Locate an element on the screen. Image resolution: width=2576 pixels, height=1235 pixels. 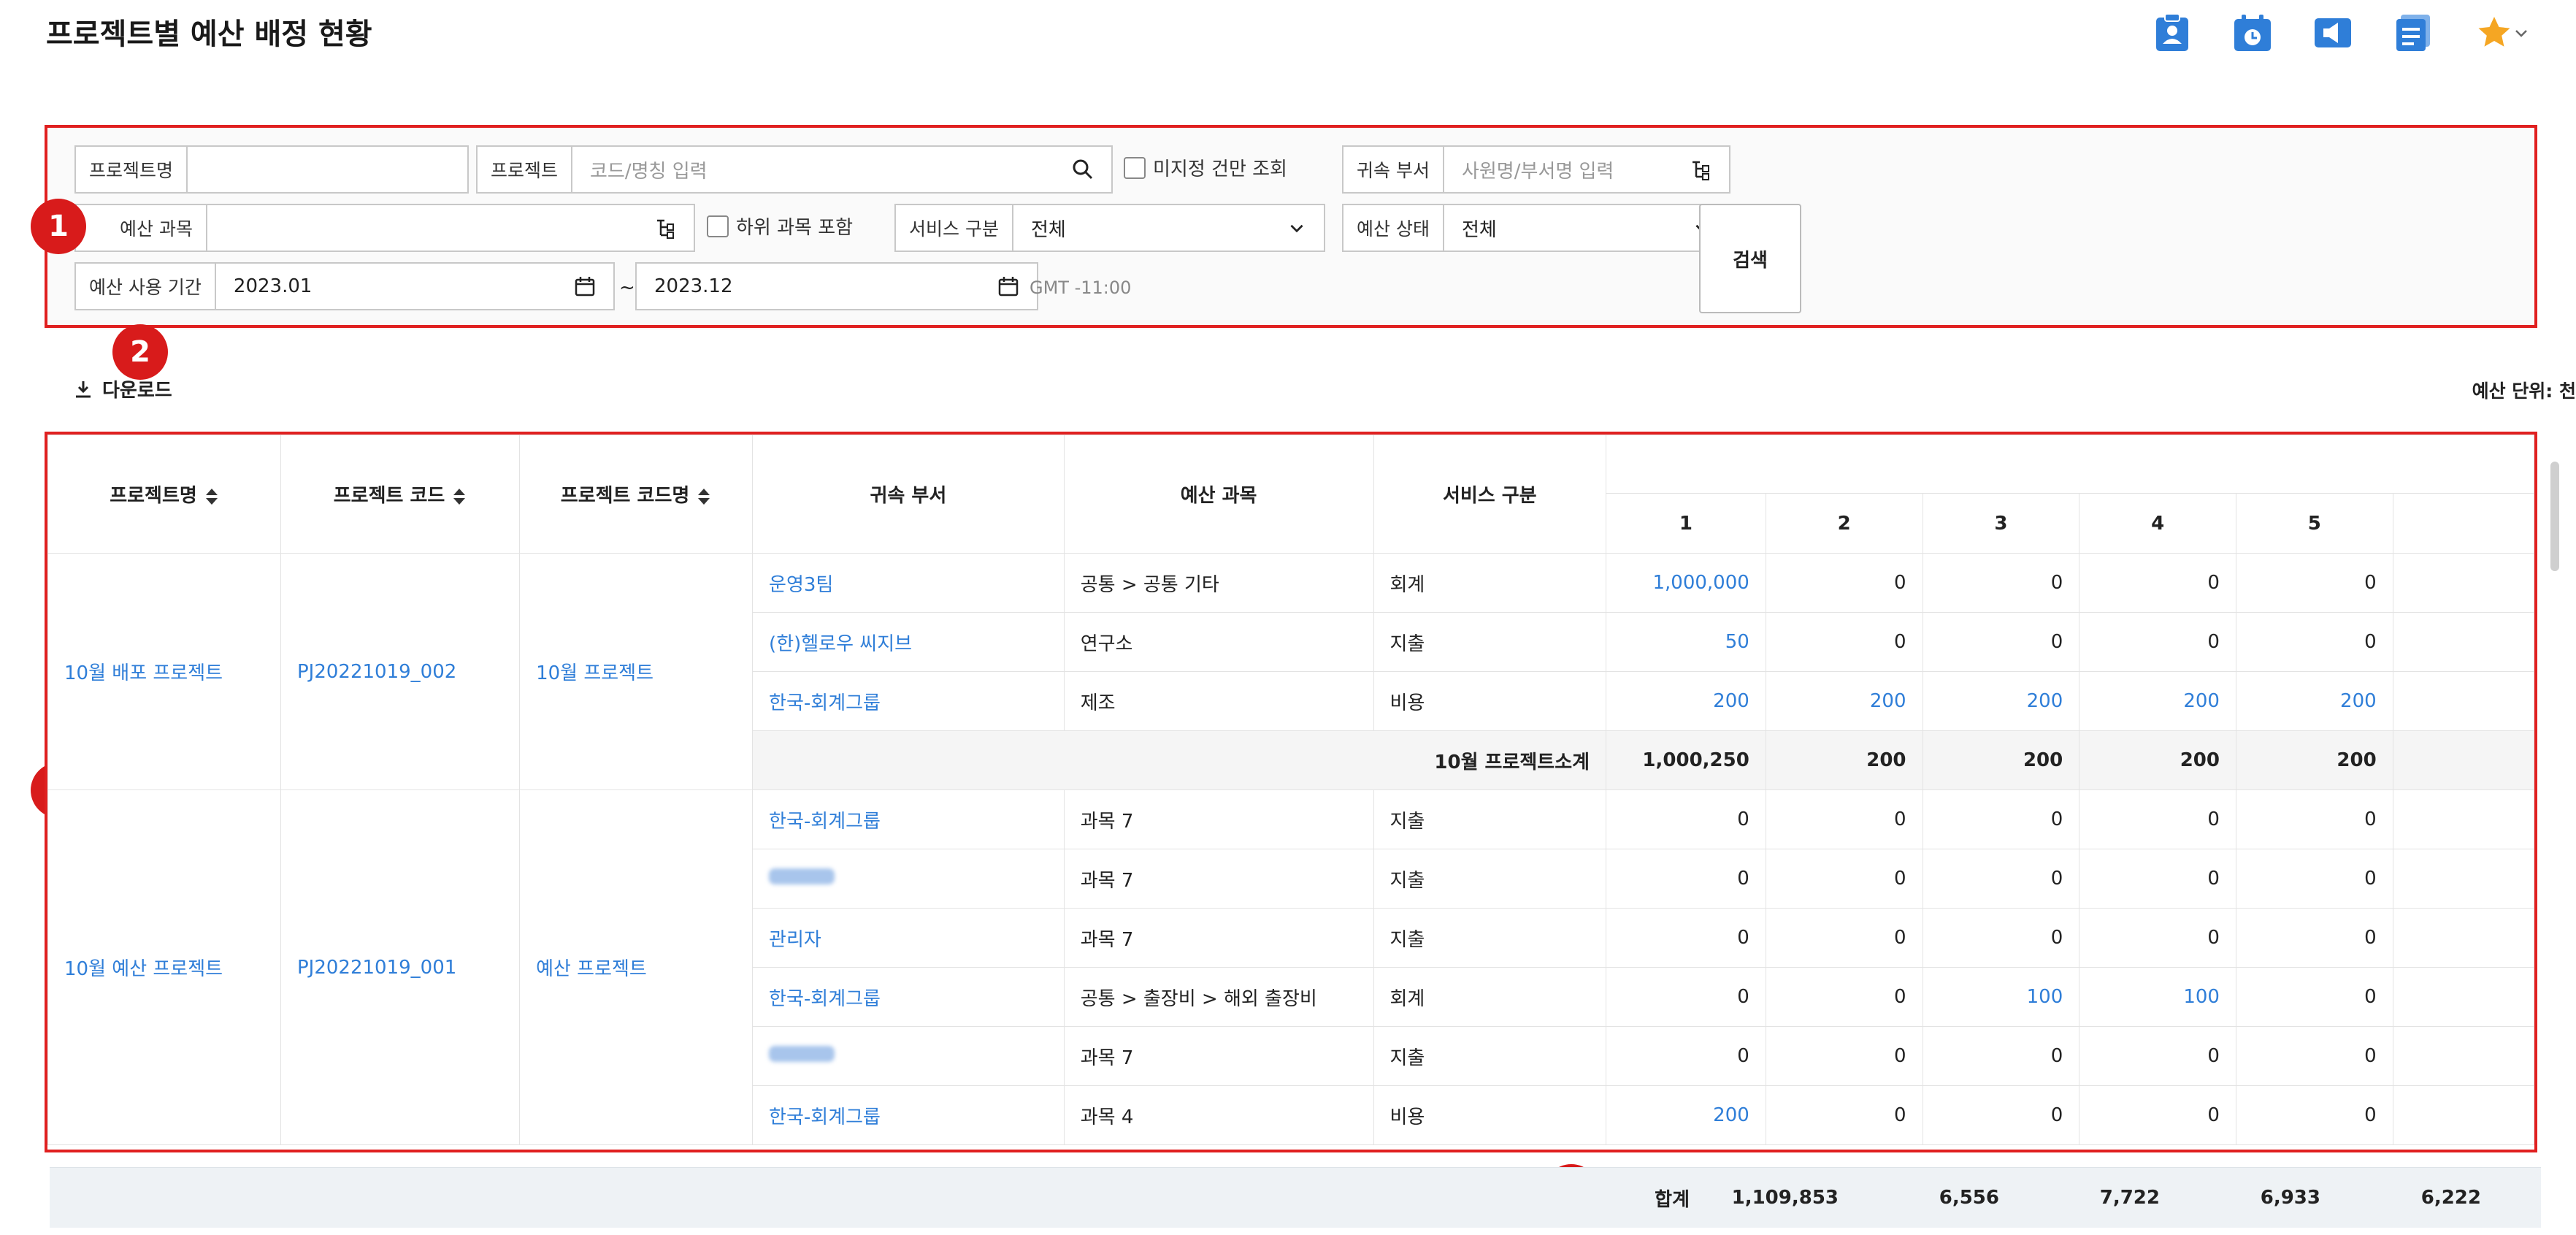
blurred-department is located at coordinates (802, 1054).